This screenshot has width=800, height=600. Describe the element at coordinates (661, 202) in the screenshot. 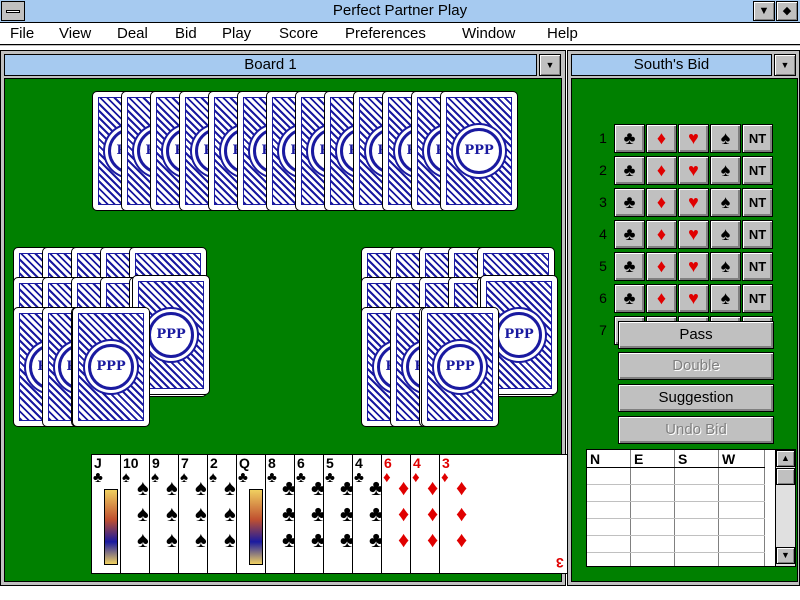

I see `bid-3-diamonds-button: ♦` at that location.